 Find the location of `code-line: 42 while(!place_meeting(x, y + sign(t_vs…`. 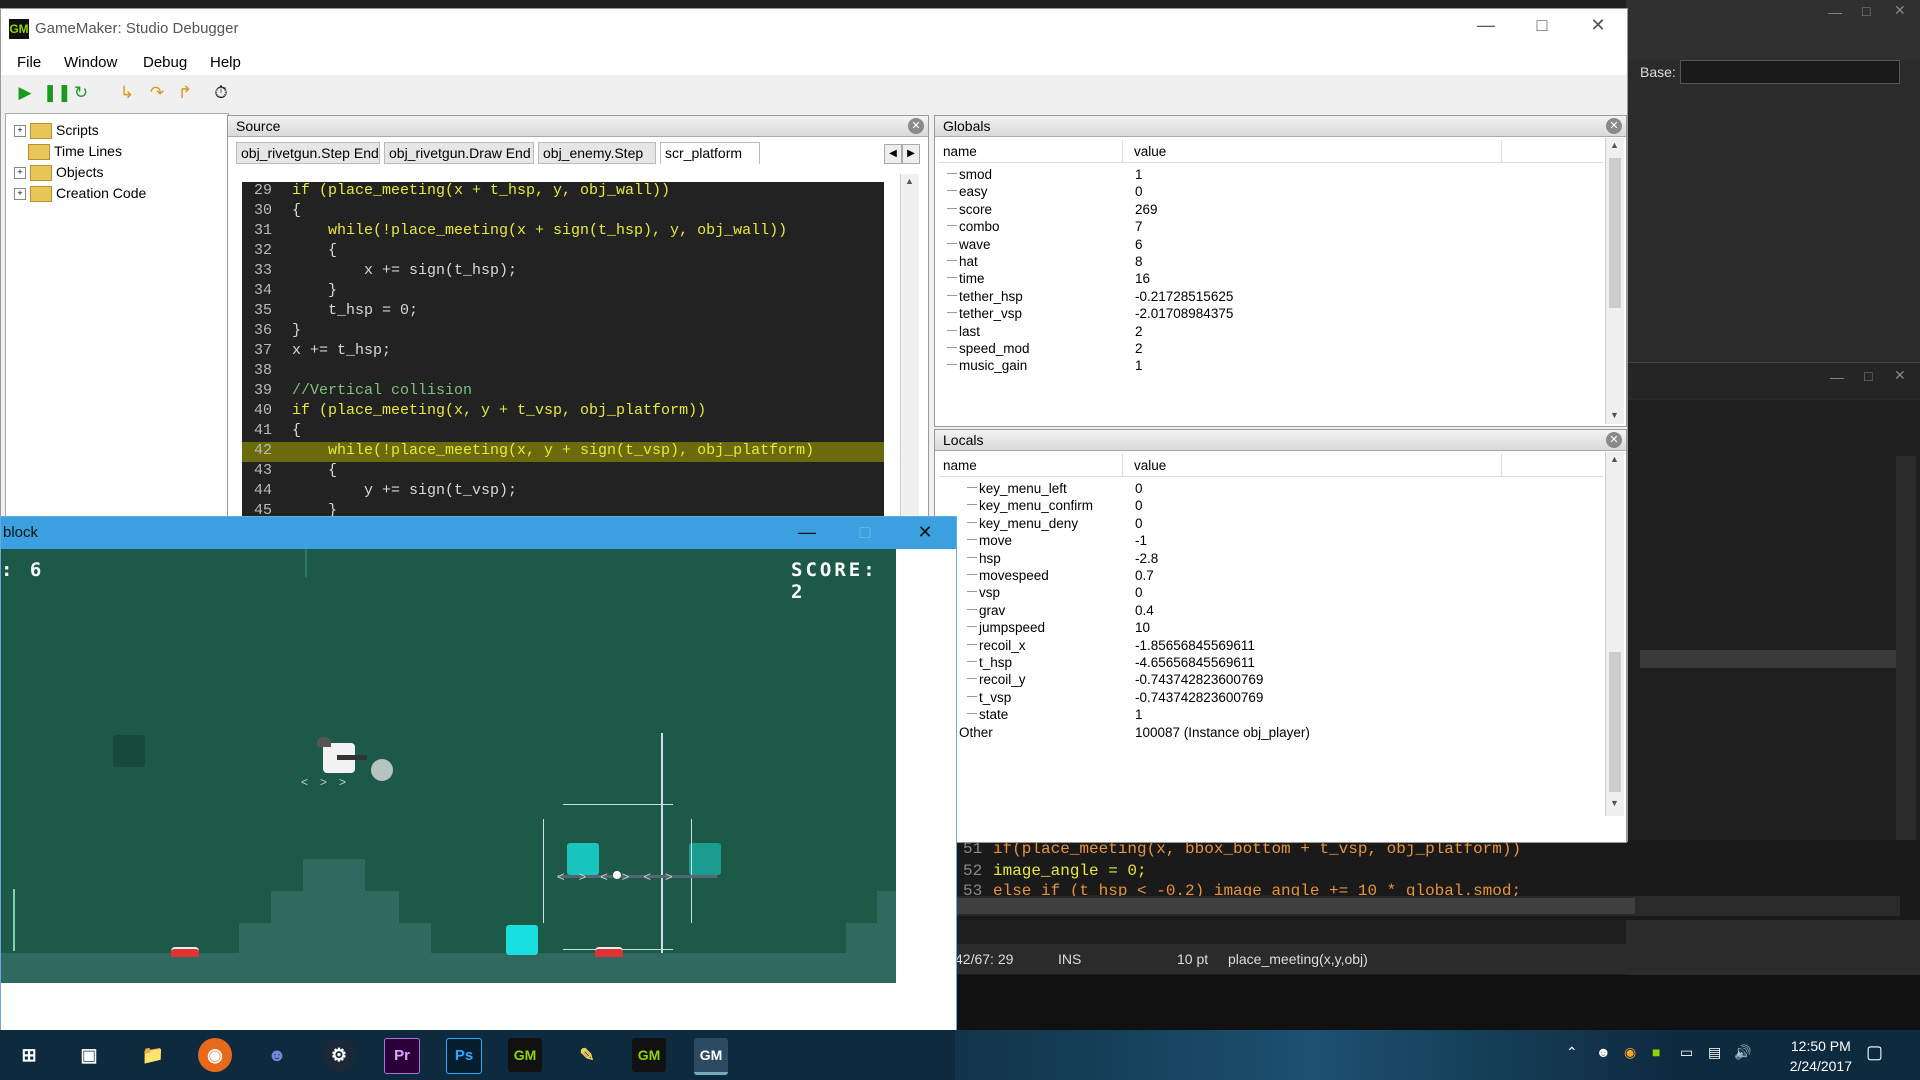

code-line: 42 while(!place_meeting(x, y + sign(t_vs… is located at coordinates (563, 452).